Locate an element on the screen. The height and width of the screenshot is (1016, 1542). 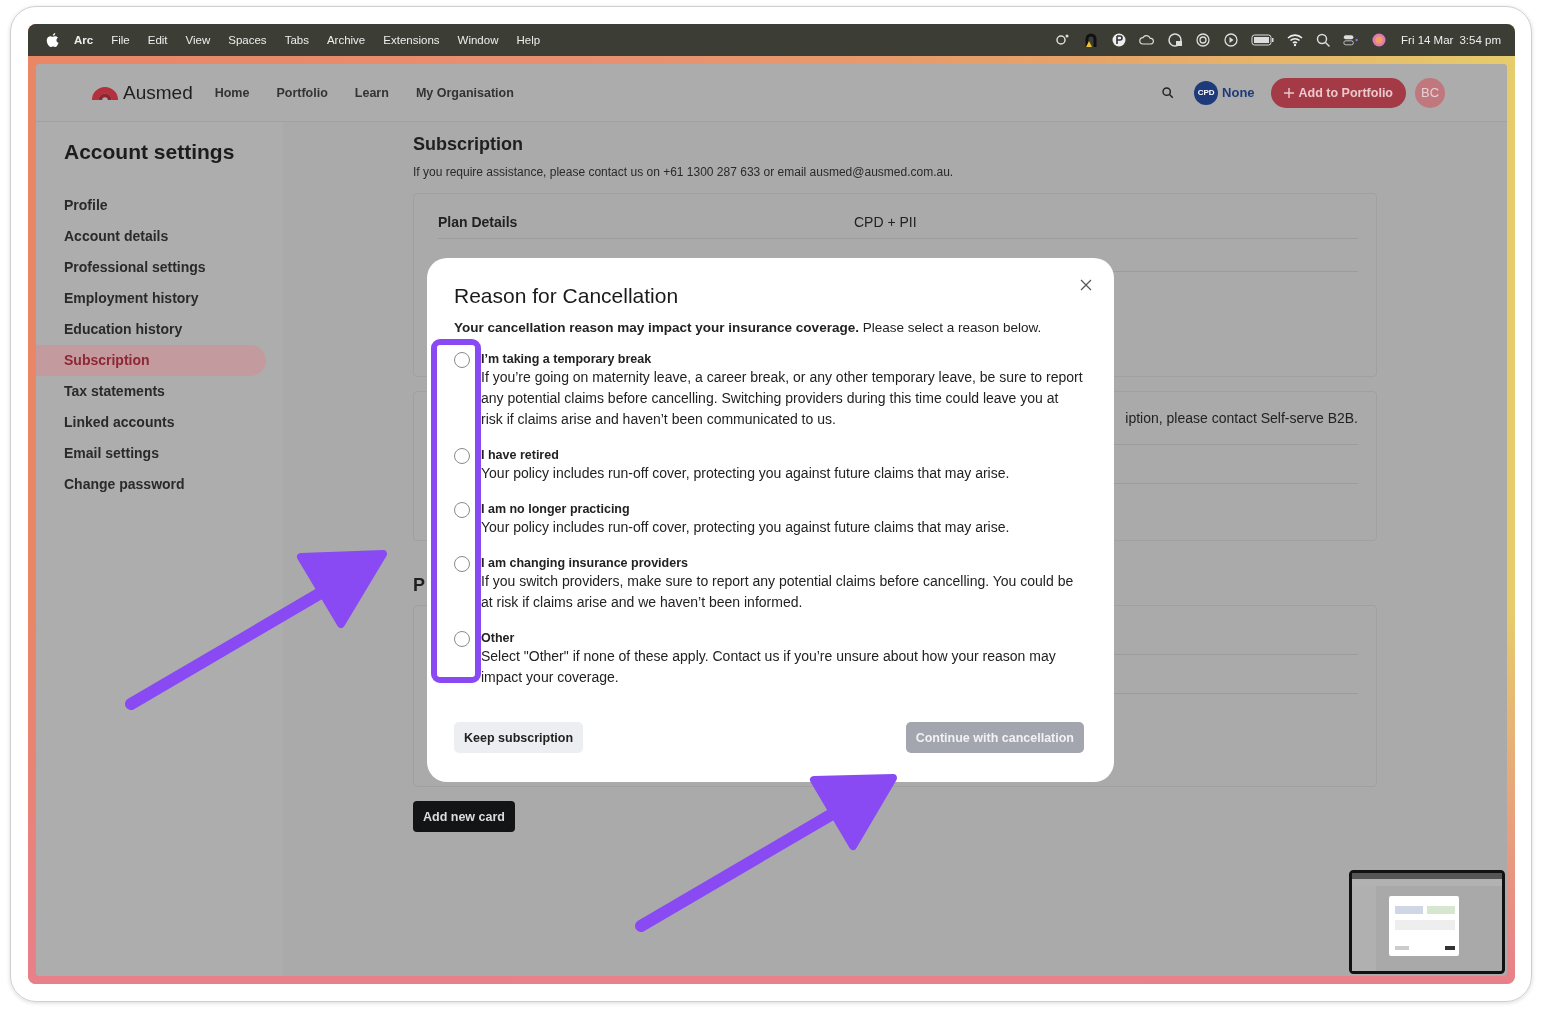
option-description: Select "Other" if none of these apply. Contact us if you’re unsure about how your reason may impact your coverage. is located at coordinates (769, 667).